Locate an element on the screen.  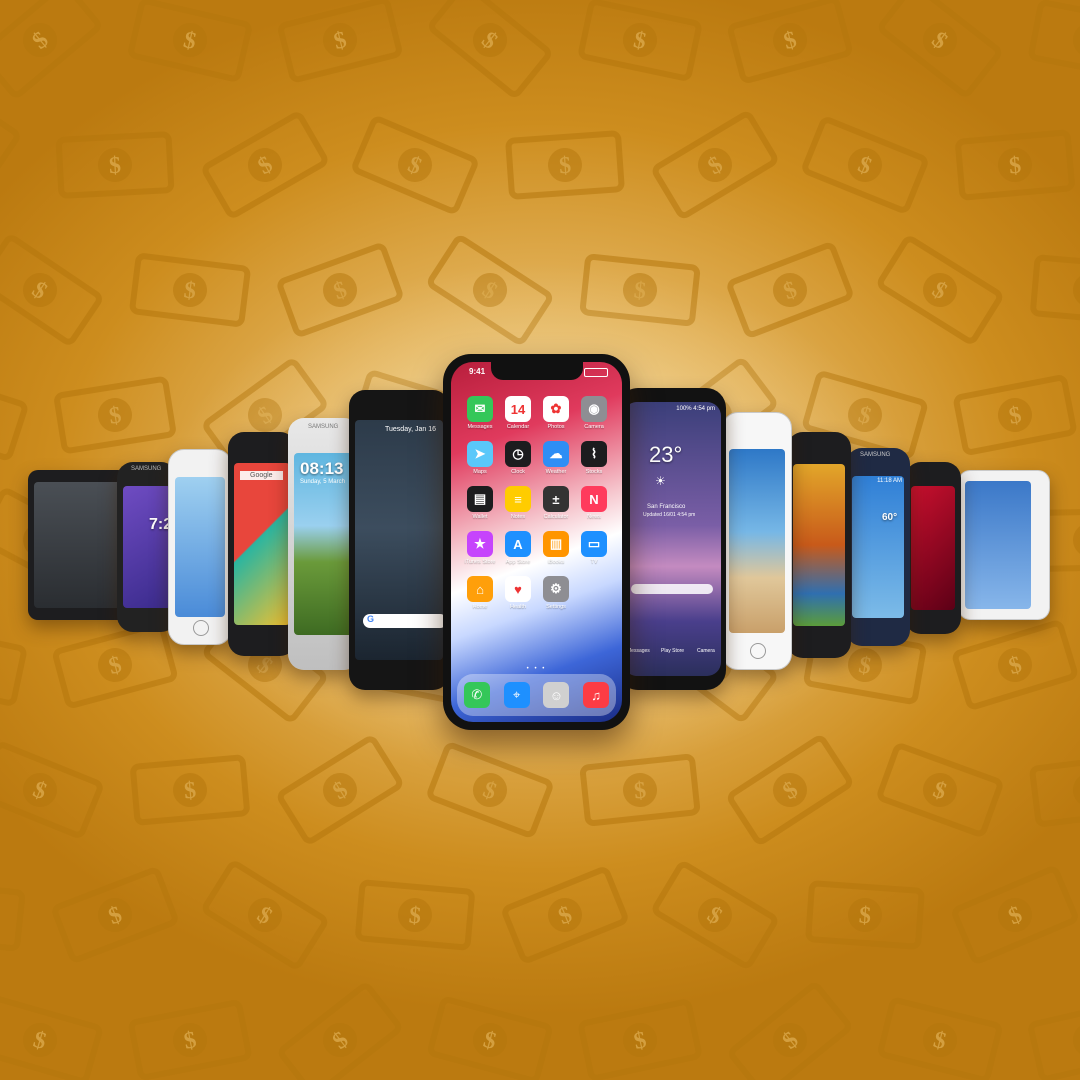
iphone-5s is located at coordinates (200, 547).